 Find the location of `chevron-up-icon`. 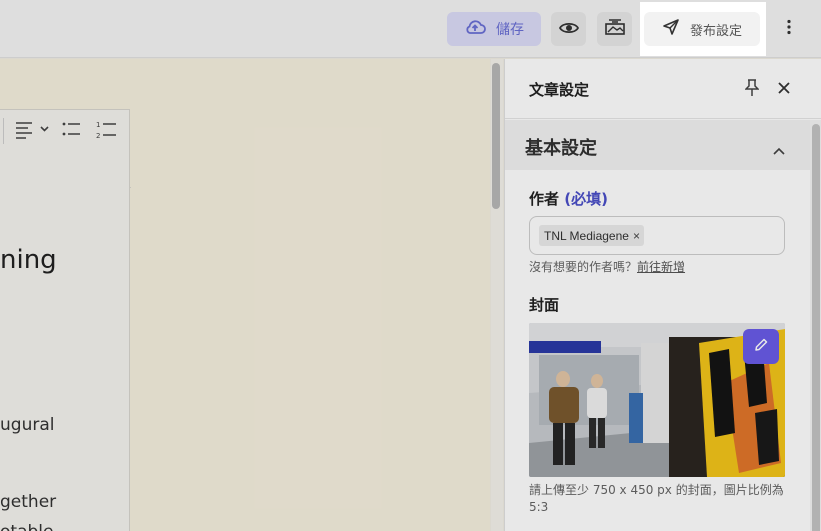

chevron-up-icon is located at coordinates (779, 149).